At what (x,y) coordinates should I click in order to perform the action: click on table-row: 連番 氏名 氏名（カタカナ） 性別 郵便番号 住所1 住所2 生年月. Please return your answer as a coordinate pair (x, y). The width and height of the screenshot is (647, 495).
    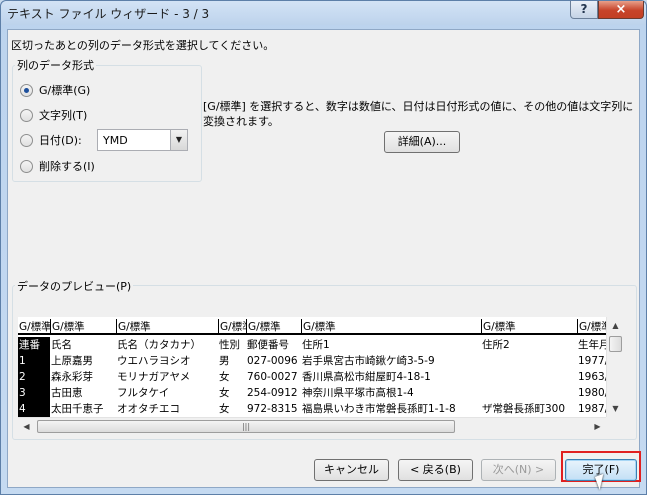
    Looking at the image, I should click on (312, 345).